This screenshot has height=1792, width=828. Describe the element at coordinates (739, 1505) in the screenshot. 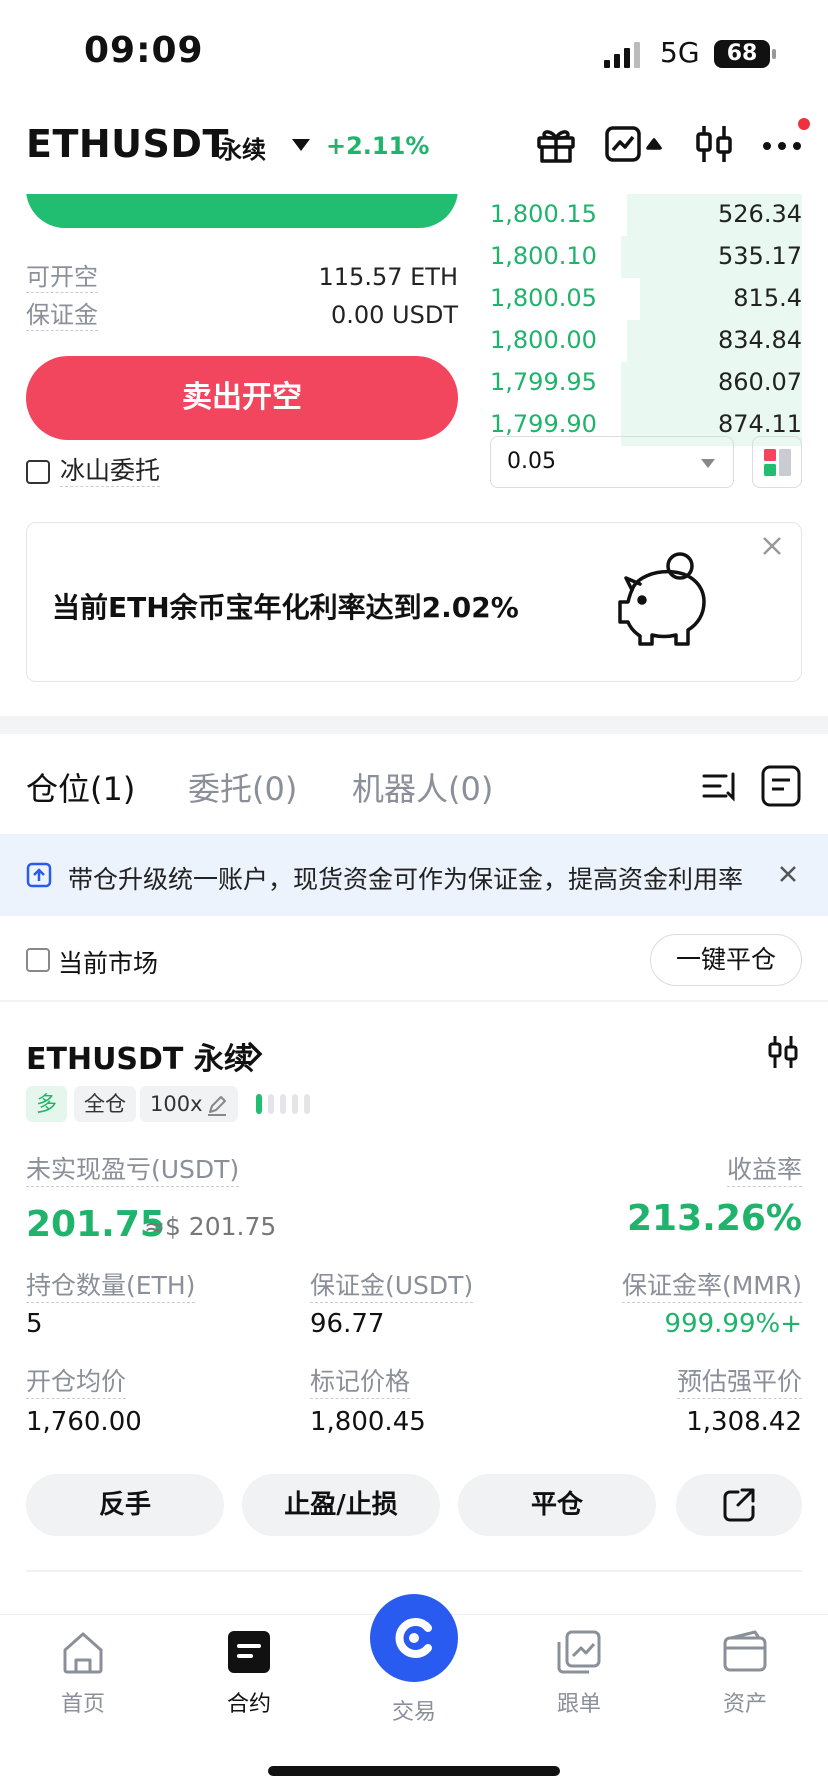

I see `share-button` at that location.